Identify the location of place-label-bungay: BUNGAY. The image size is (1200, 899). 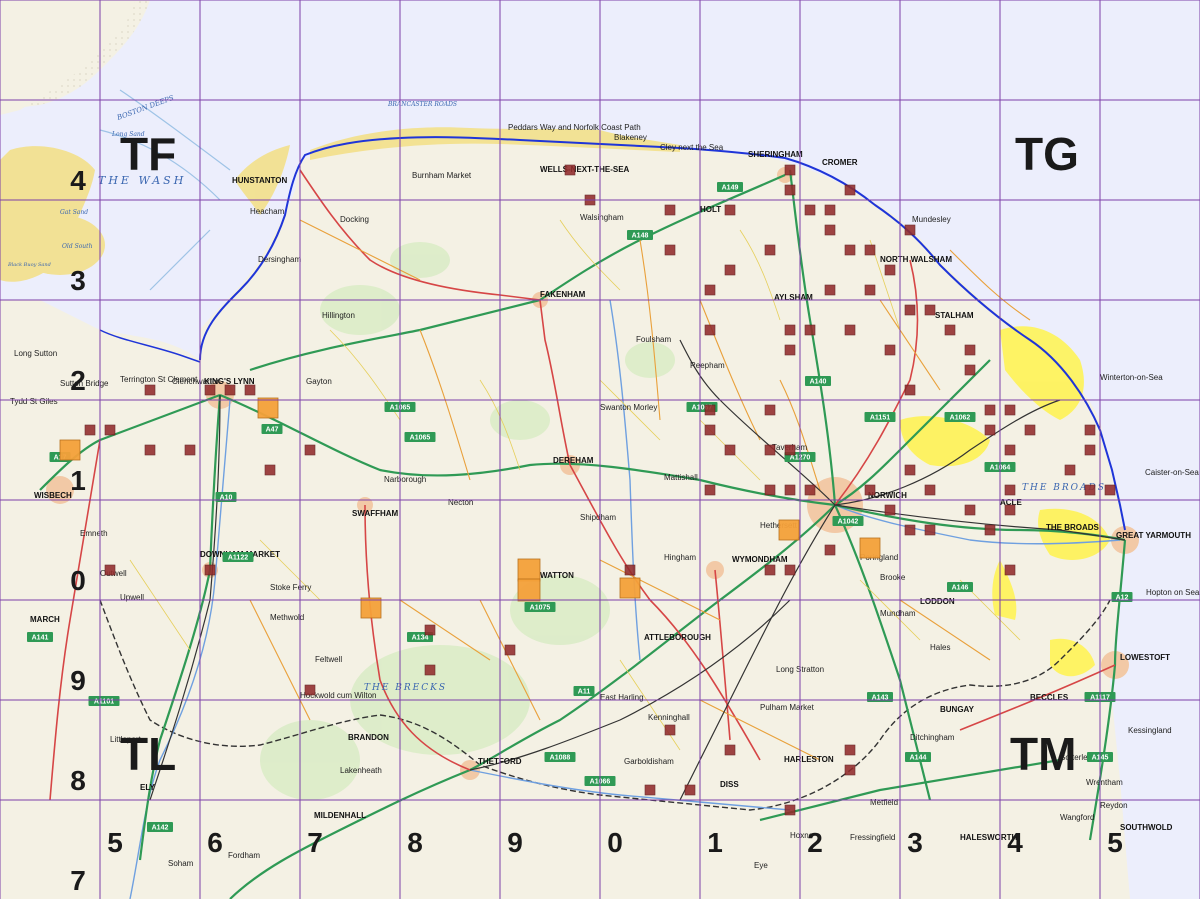
(957, 709).